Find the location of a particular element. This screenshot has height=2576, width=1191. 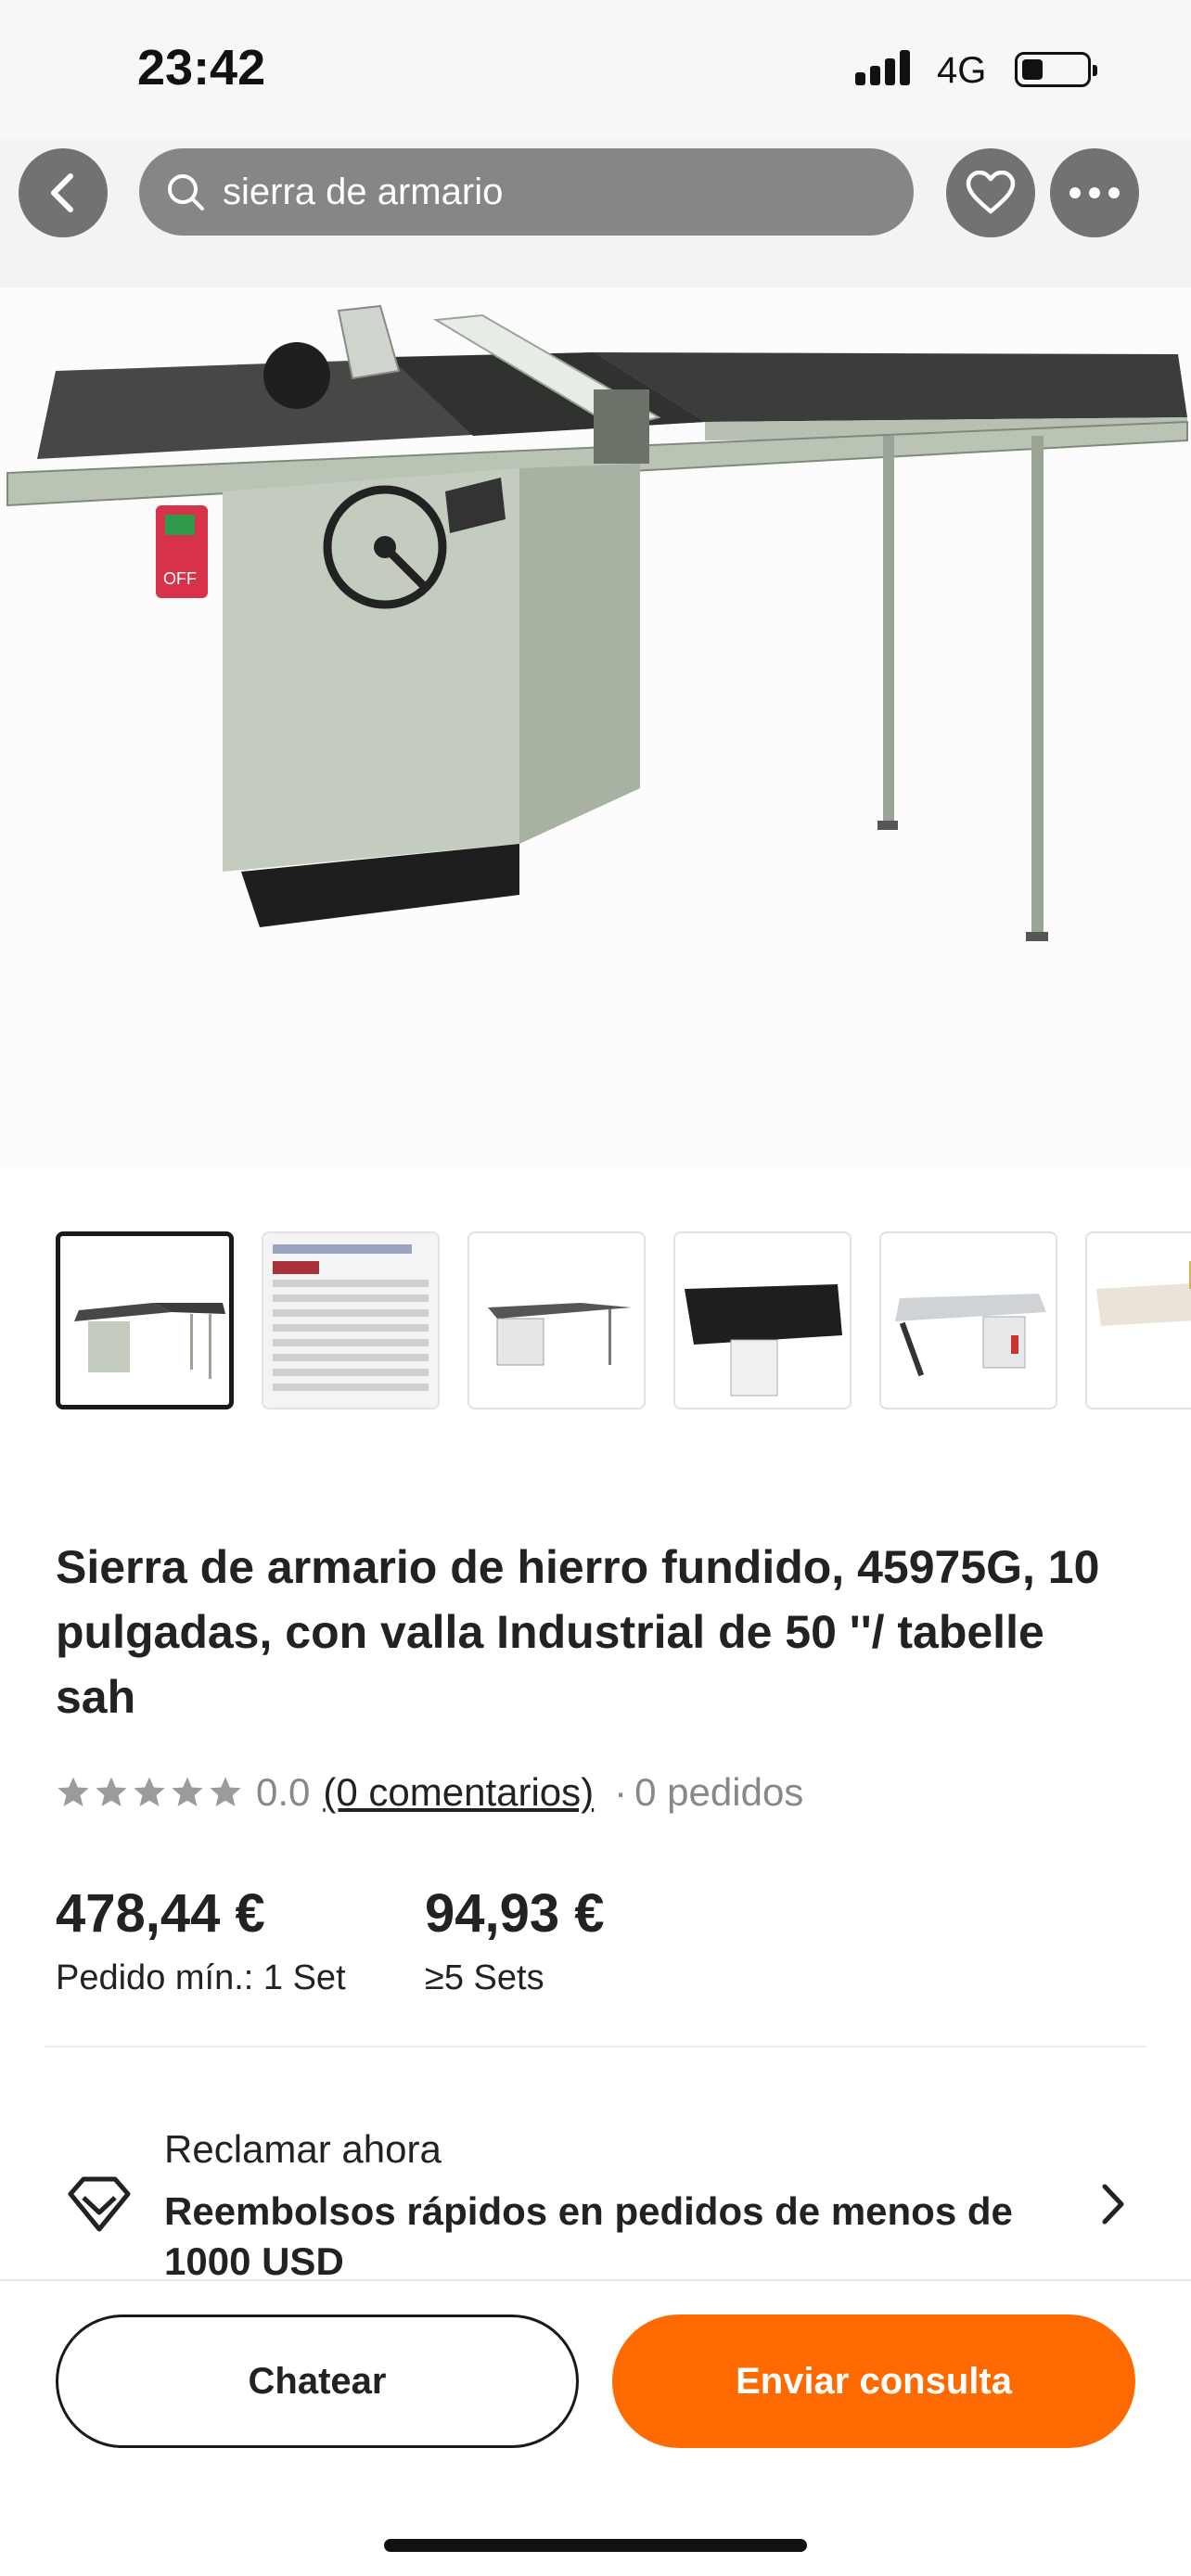

back-button is located at coordinates (63, 192).